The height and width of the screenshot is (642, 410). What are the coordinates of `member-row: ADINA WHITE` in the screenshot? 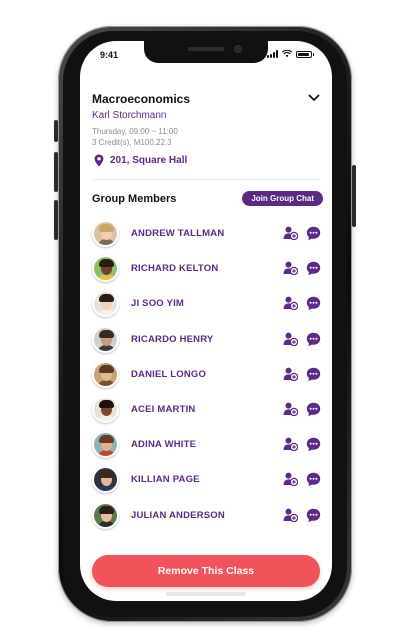 It's located at (206, 444).